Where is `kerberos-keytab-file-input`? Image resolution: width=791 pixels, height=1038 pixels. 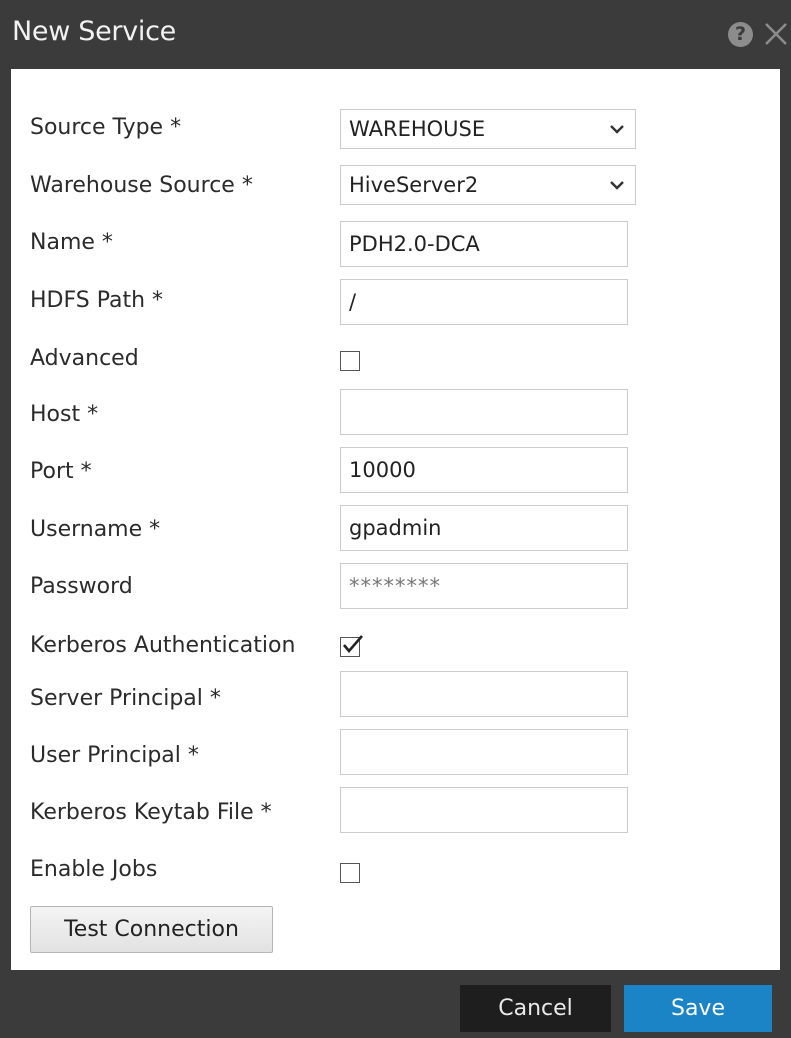 kerberos-keytab-file-input is located at coordinates (484, 810).